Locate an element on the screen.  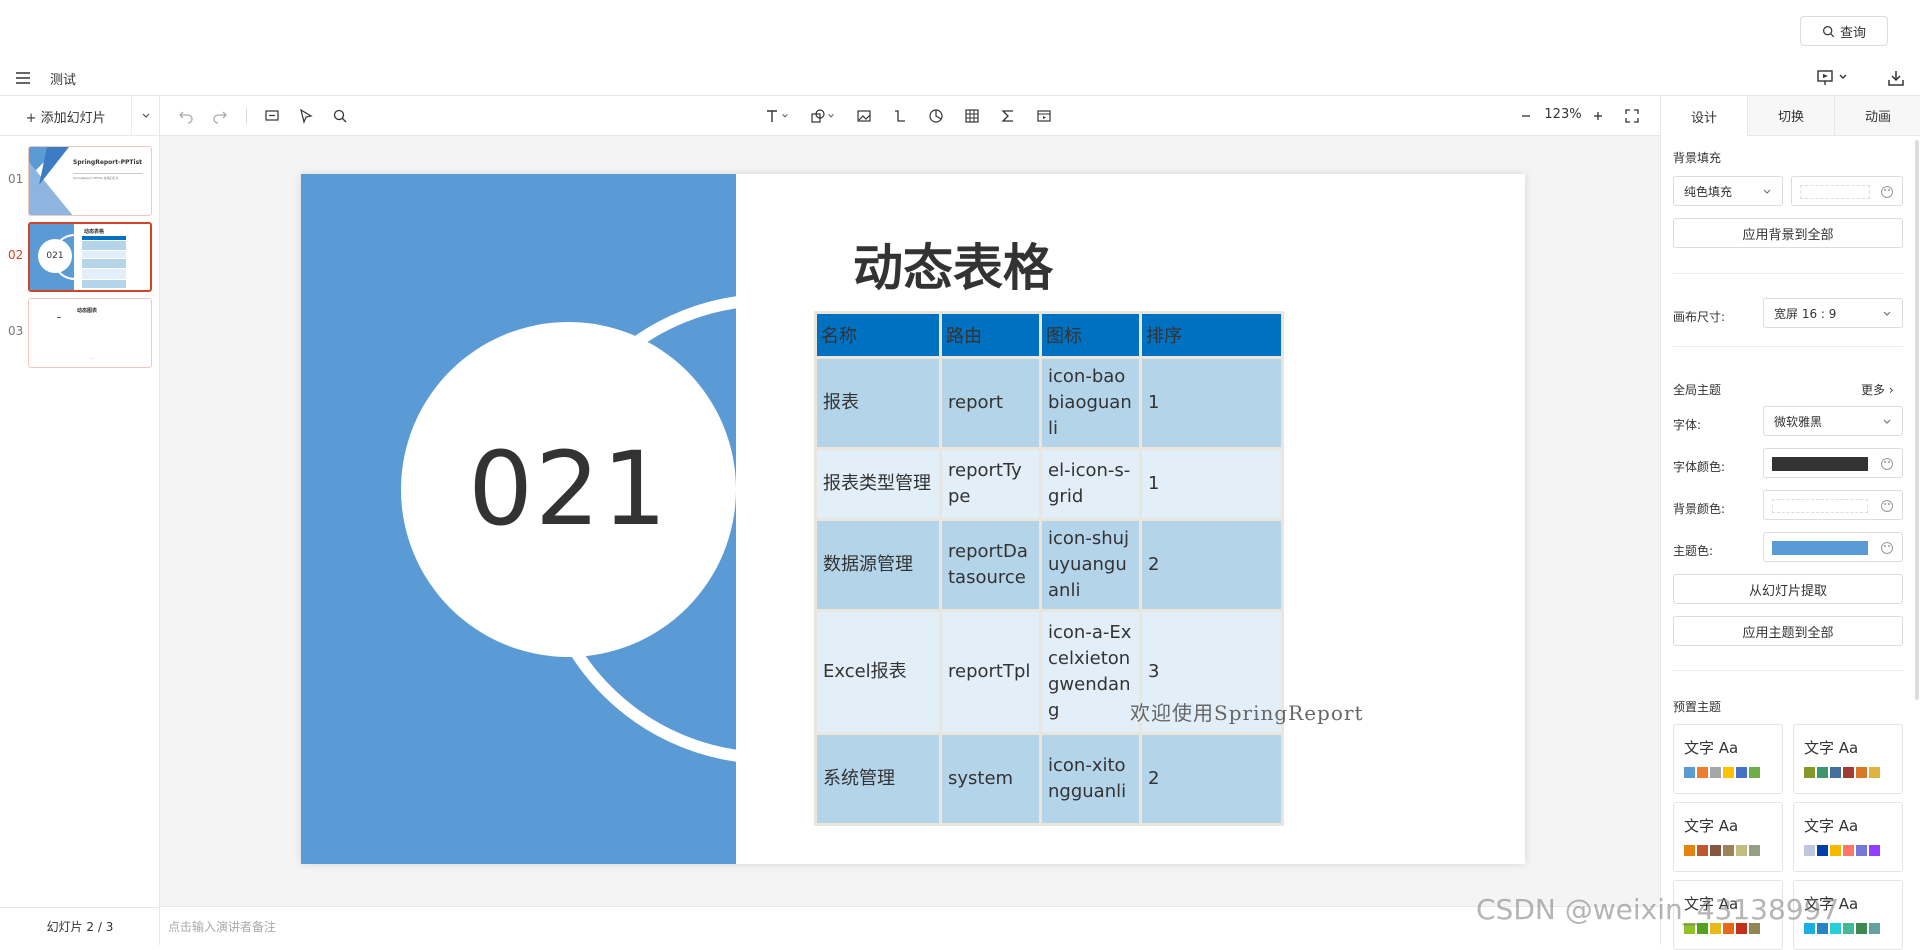
shape-tool-icon is located at coordinates (818, 116).